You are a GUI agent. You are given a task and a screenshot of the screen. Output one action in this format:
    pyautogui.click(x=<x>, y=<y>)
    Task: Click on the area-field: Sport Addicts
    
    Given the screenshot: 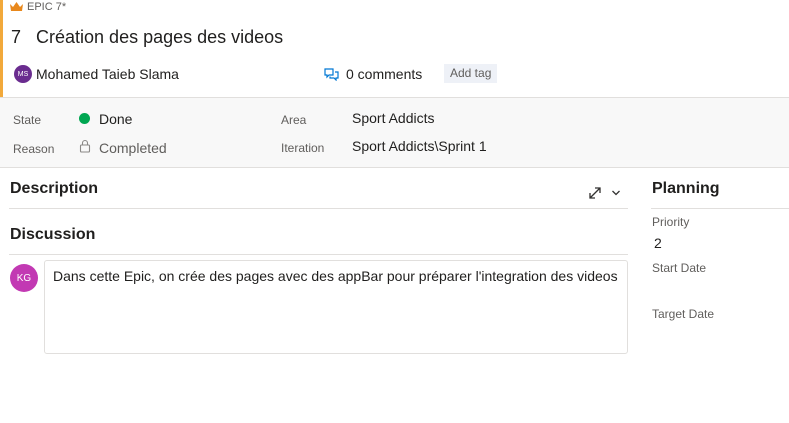 What is the action you would take?
    pyautogui.click(x=393, y=118)
    